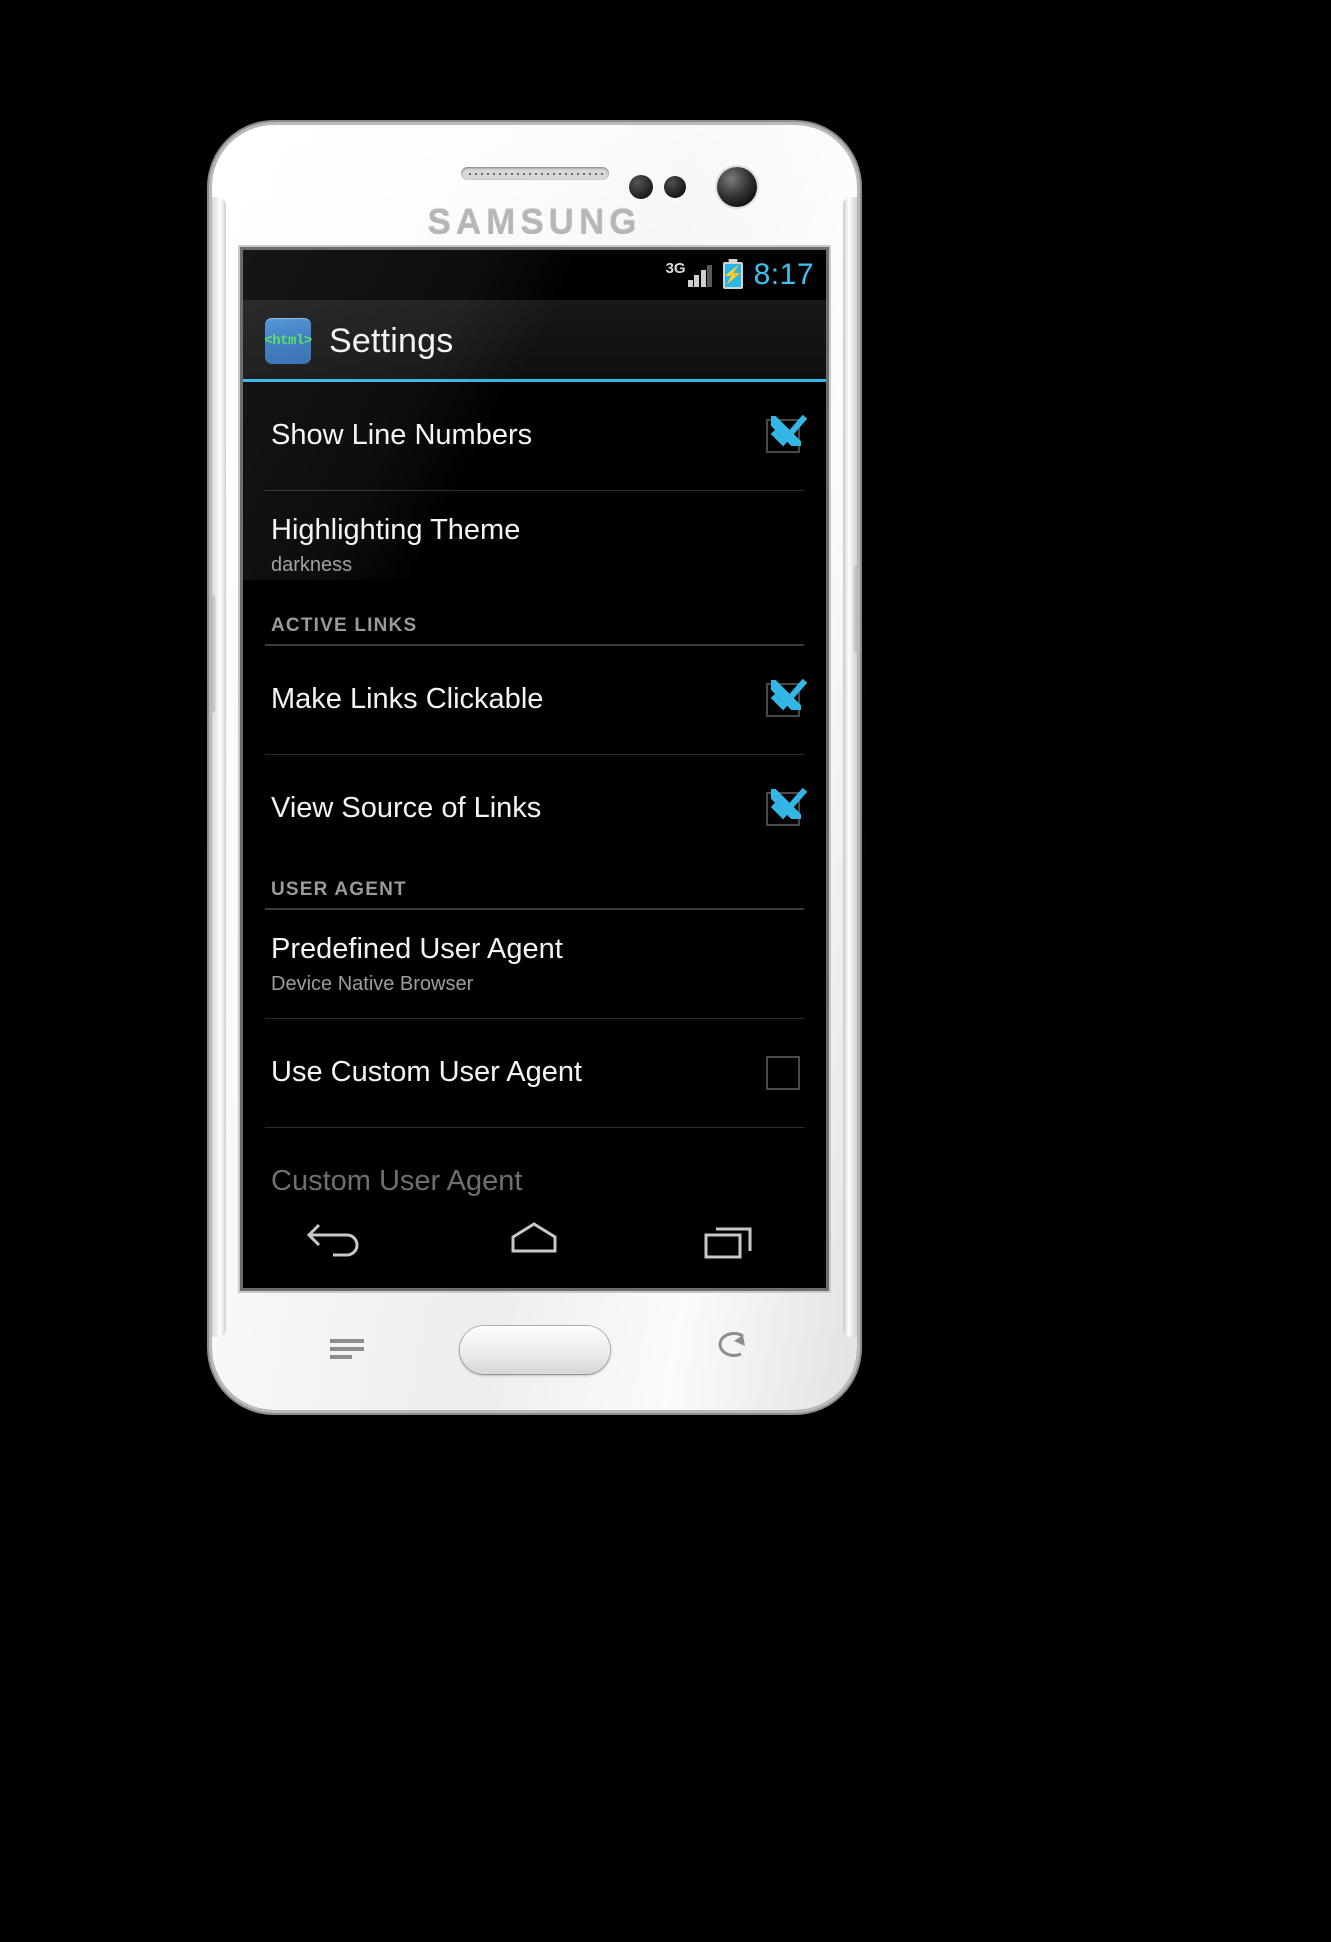  I want to click on row-title: Use Custom User Agent, so click(427, 1072).